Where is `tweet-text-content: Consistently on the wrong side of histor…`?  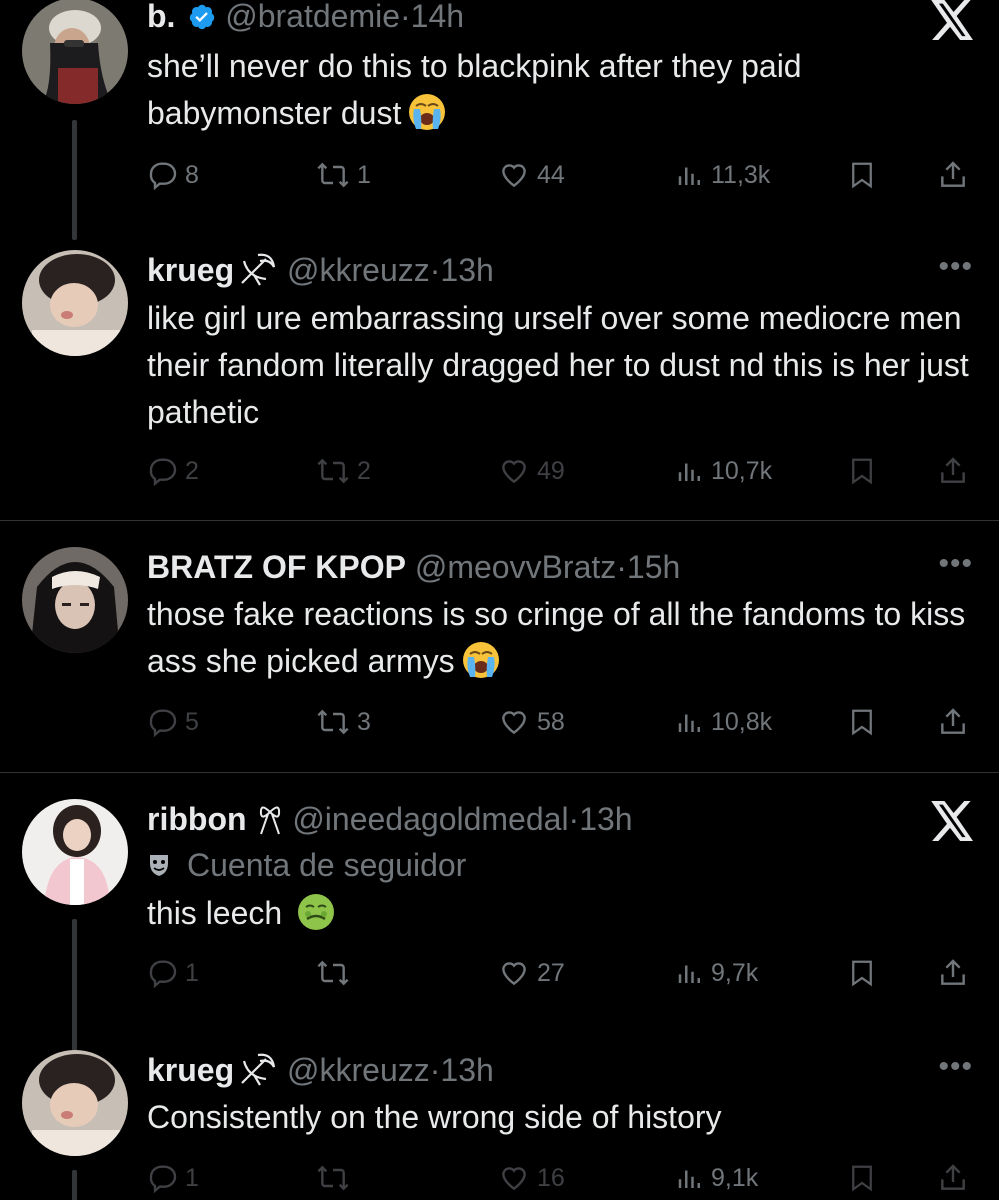
tweet-text-content: Consistently on the wrong side of histor… is located at coordinates (434, 1117).